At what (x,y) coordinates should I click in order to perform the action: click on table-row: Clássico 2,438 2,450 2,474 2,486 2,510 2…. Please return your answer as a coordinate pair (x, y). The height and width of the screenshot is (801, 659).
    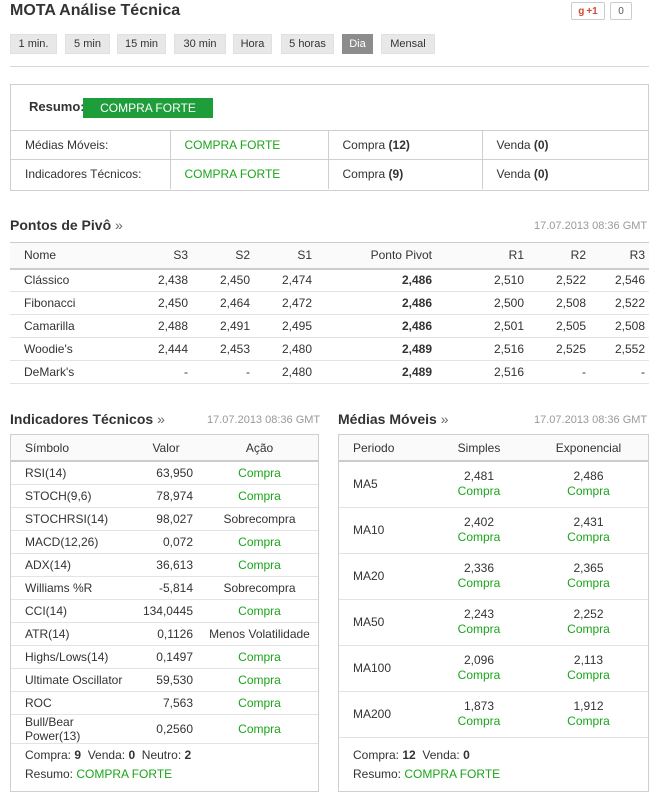
    Looking at the image, I should click on (329, 280).